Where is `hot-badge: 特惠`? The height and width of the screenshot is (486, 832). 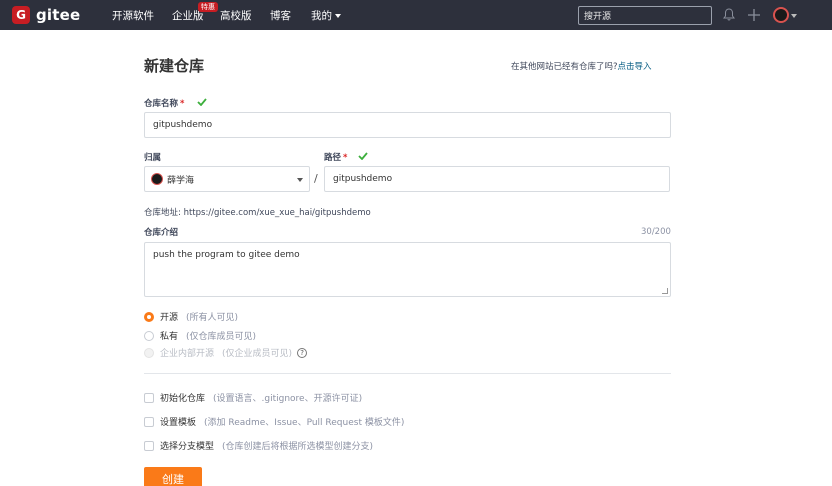
hot-badge: 特惠 is located at coordinates (208, 7).